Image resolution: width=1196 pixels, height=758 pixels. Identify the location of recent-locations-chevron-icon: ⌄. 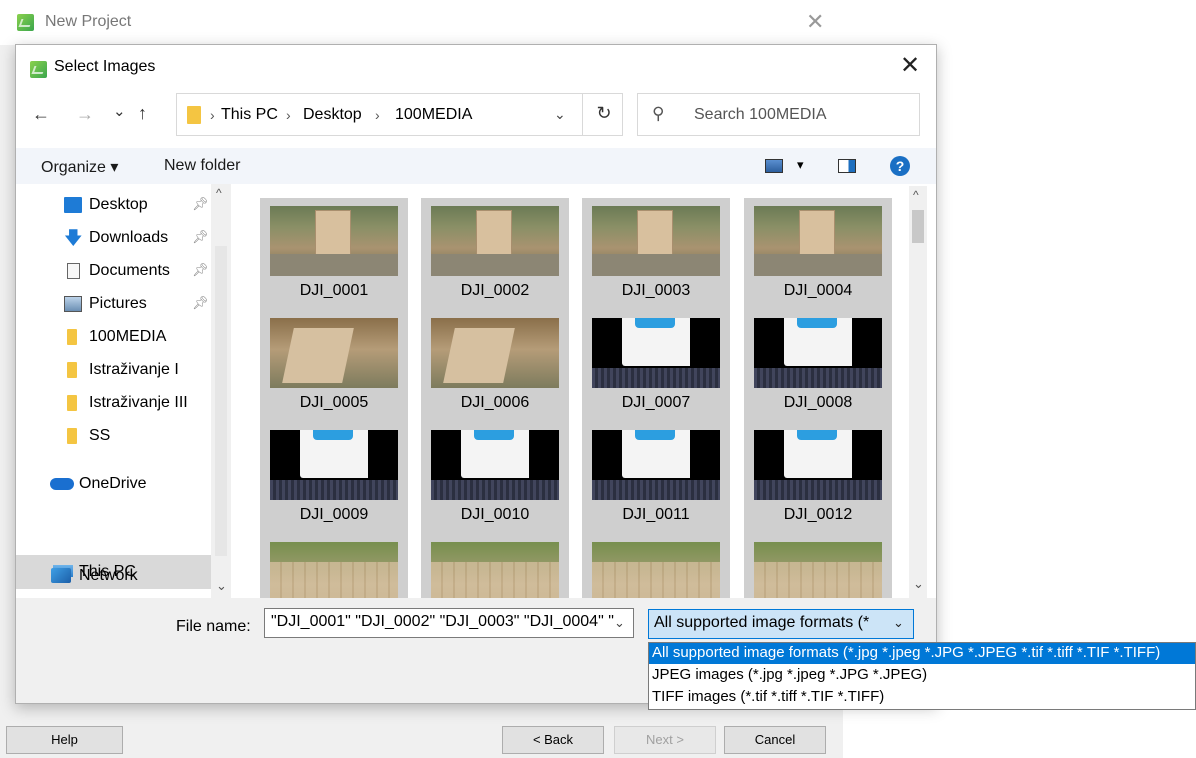
(119, 111).